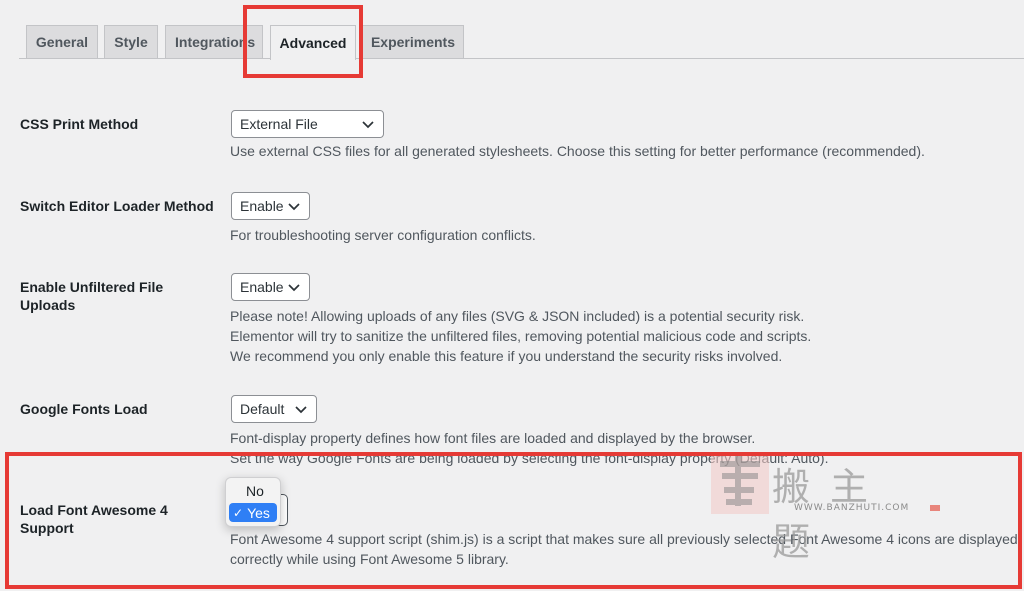  What do you see at coordinates (79, 124) in the screenshot?
I see `css-print-method-label: CSS Print Method` at bounding box center [79, 124].